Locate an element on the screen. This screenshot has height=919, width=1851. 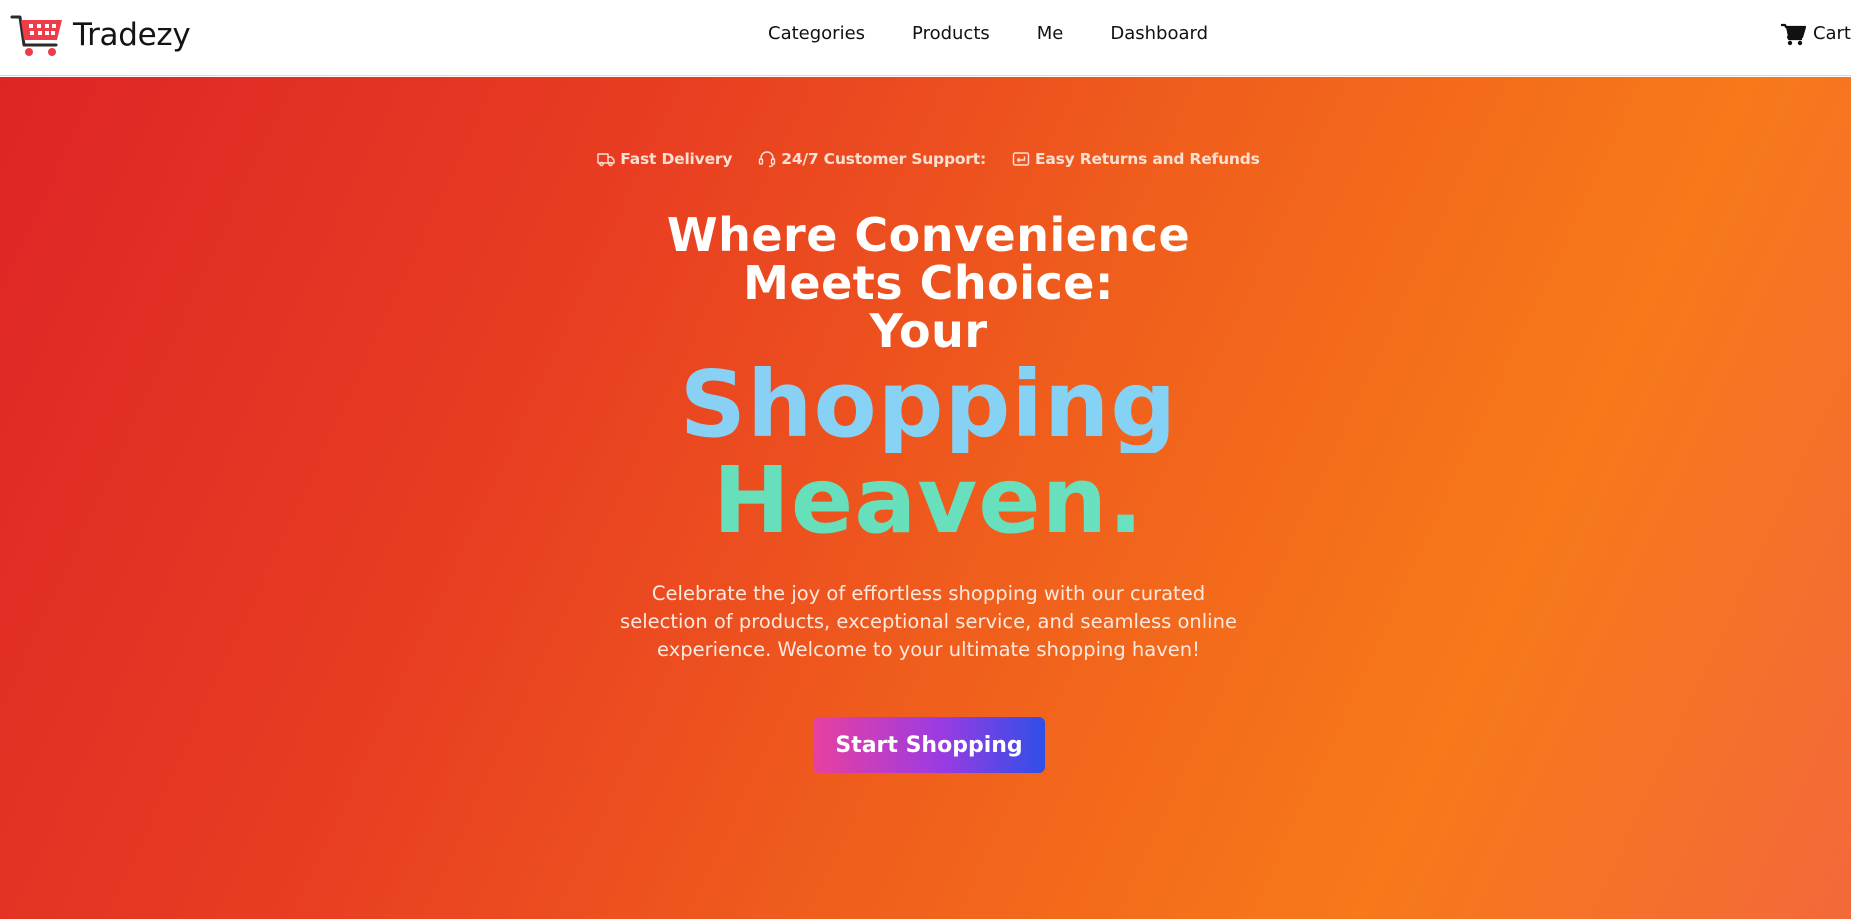
feature-fast-delivery: Fast Delivery is located at coordinates (664, 159).